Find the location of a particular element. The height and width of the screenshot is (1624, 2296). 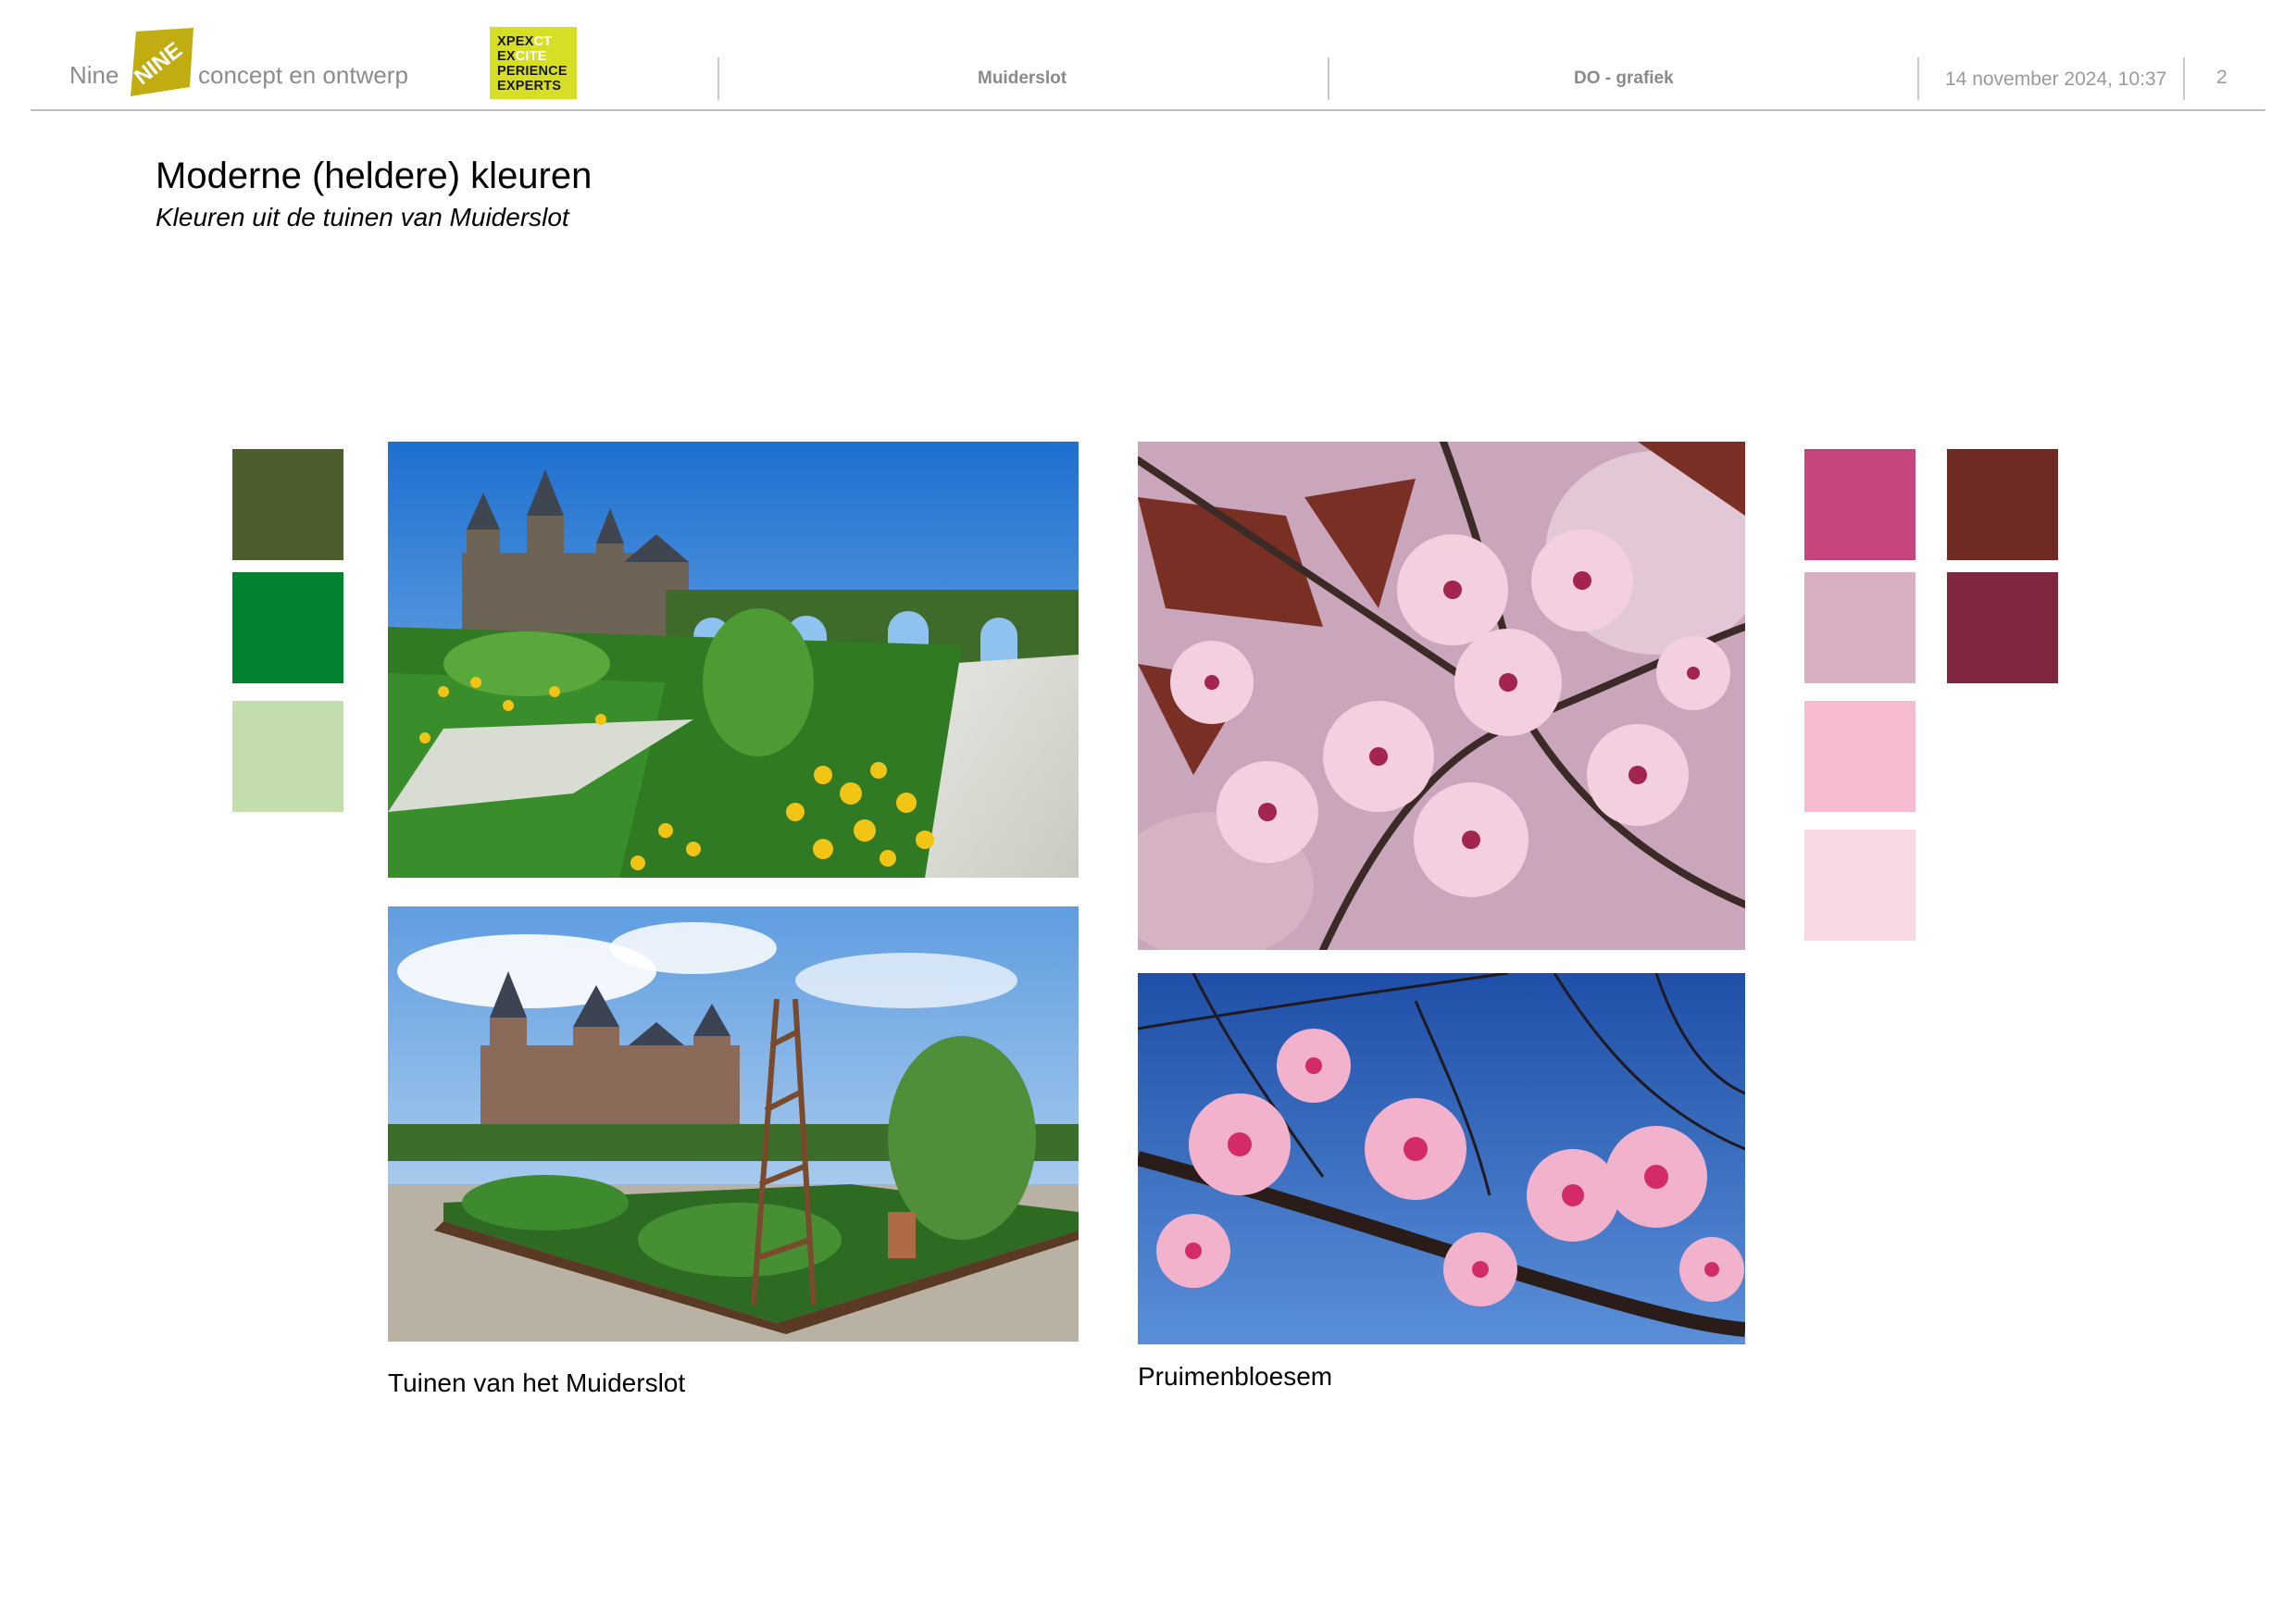

xpect-logo-text: PERIENCE is located at coordinates (532, 71).